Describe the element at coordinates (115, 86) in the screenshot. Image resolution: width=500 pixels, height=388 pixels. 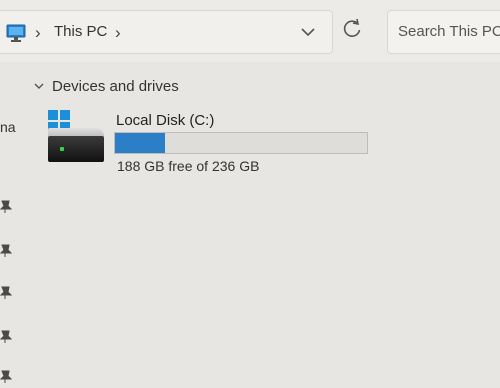
I see `section-header-devices-and-drives: Devices and drives` at that location.